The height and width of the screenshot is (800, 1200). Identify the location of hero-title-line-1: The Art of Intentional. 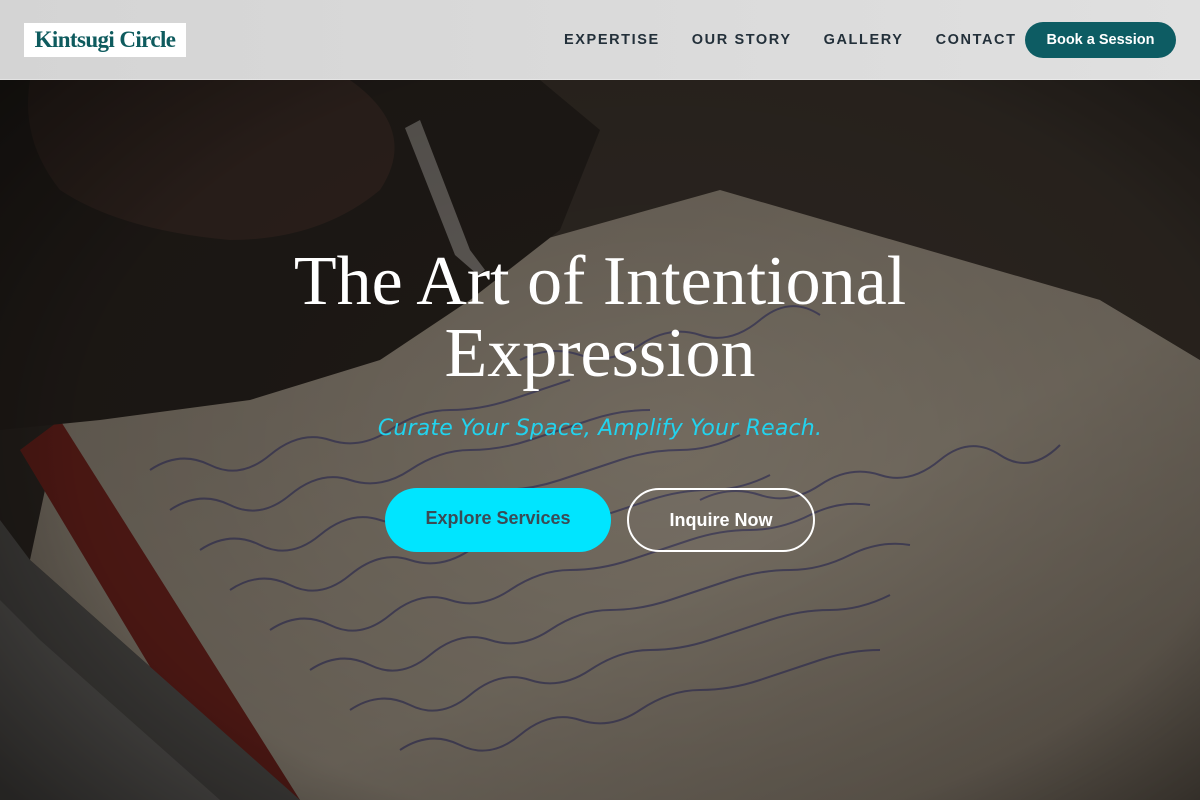
(600, 281).